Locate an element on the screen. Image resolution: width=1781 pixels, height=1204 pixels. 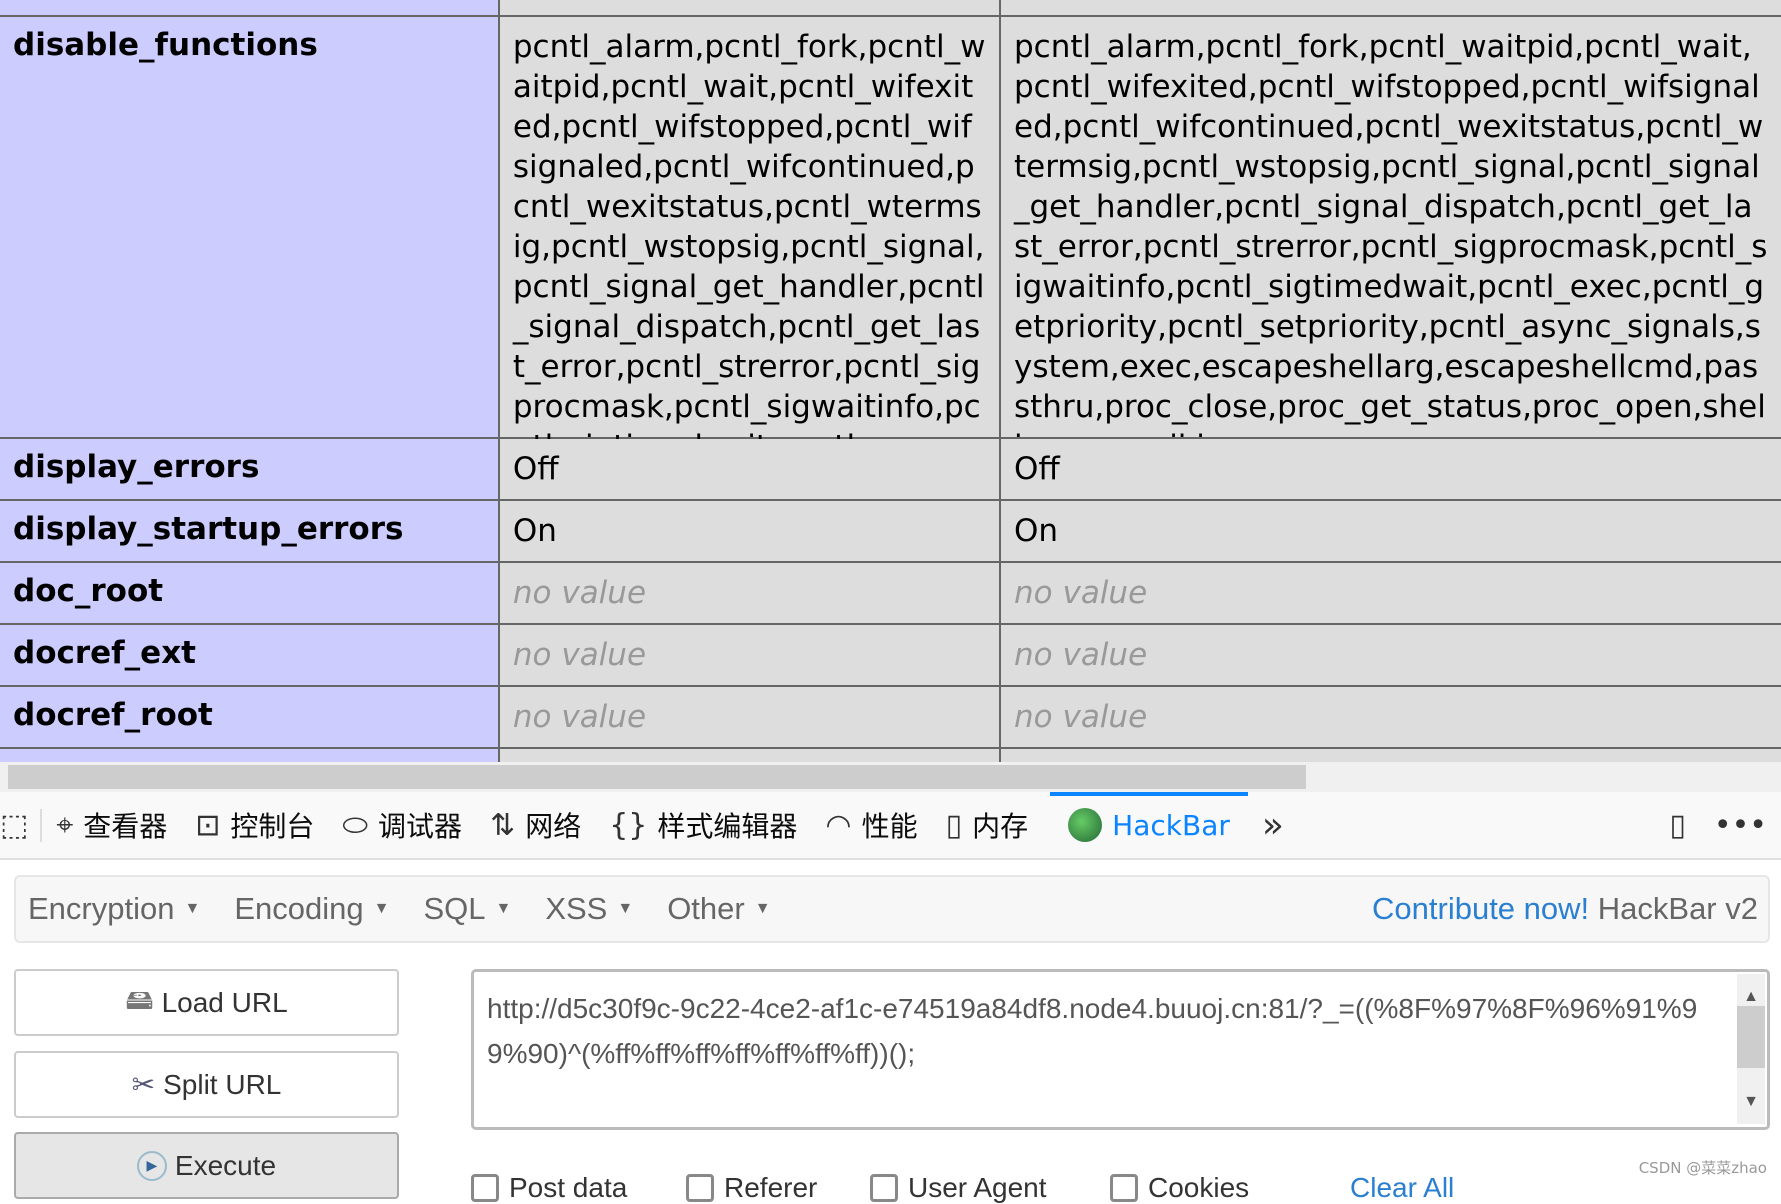
table-row: docref_root no value no value is located at coordinates (890, 718).